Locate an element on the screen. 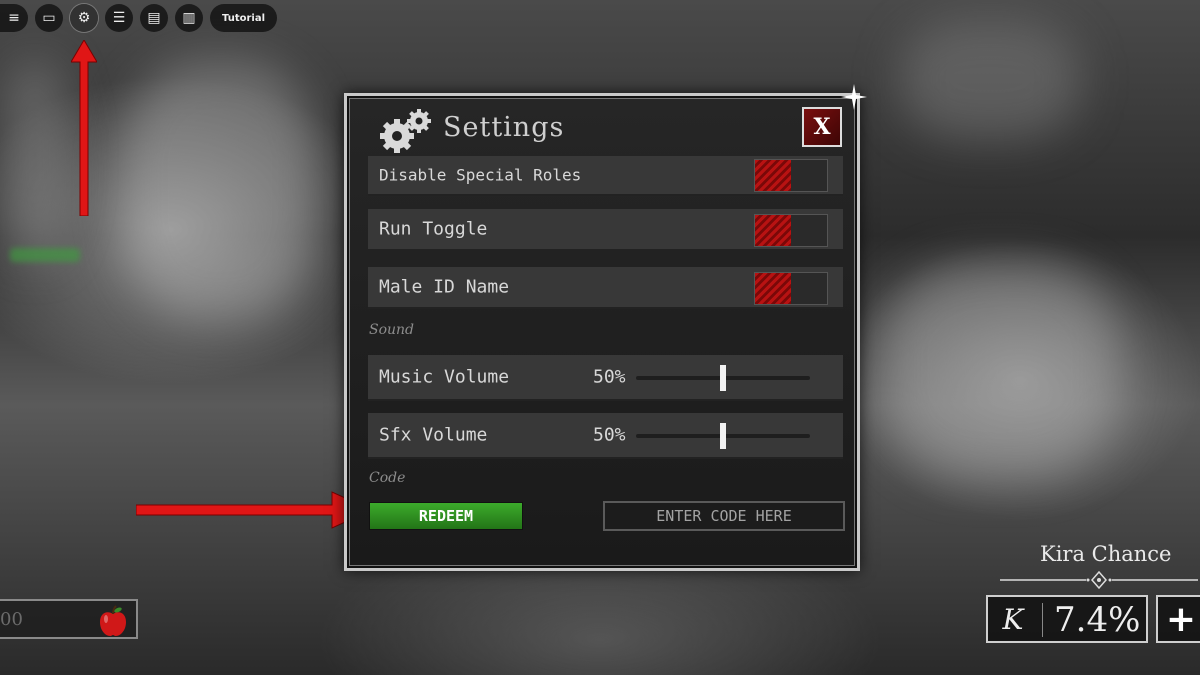 The image size is (1200, 675). currency-value: 00 is located at coordinates (11, 619).